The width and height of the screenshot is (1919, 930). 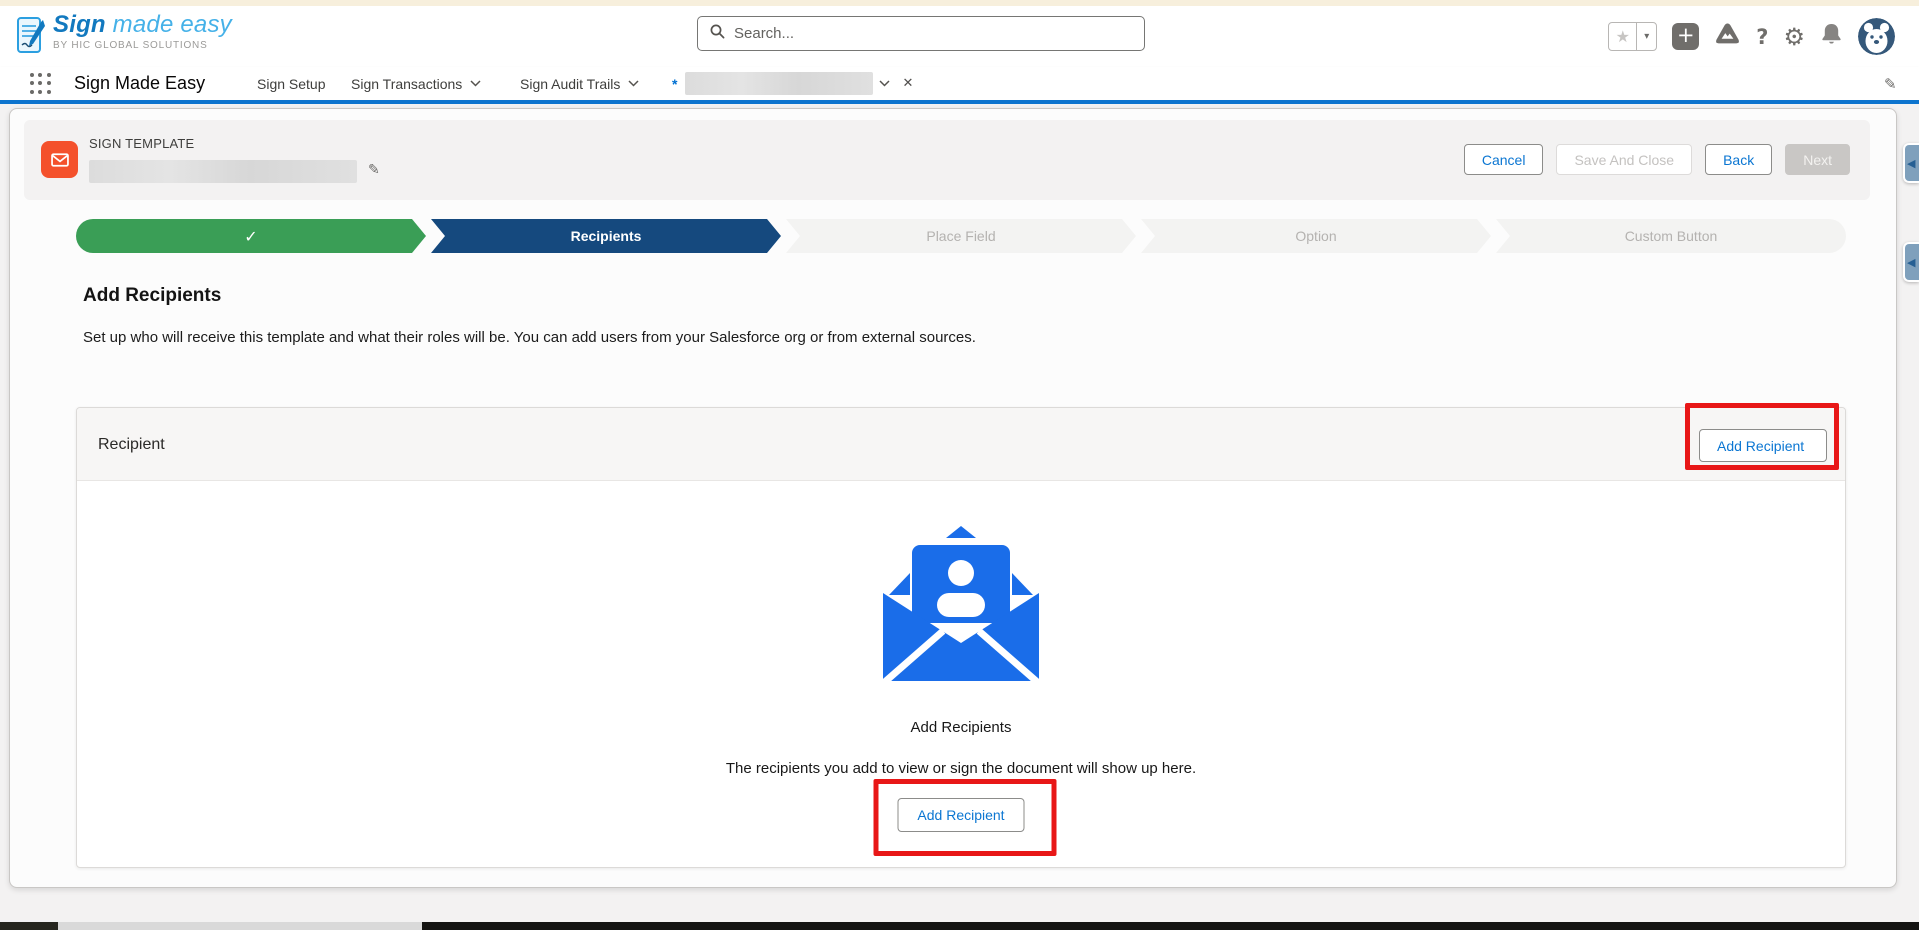 I want to click on brand-name-light: made easy, so click(x=168, y=24).